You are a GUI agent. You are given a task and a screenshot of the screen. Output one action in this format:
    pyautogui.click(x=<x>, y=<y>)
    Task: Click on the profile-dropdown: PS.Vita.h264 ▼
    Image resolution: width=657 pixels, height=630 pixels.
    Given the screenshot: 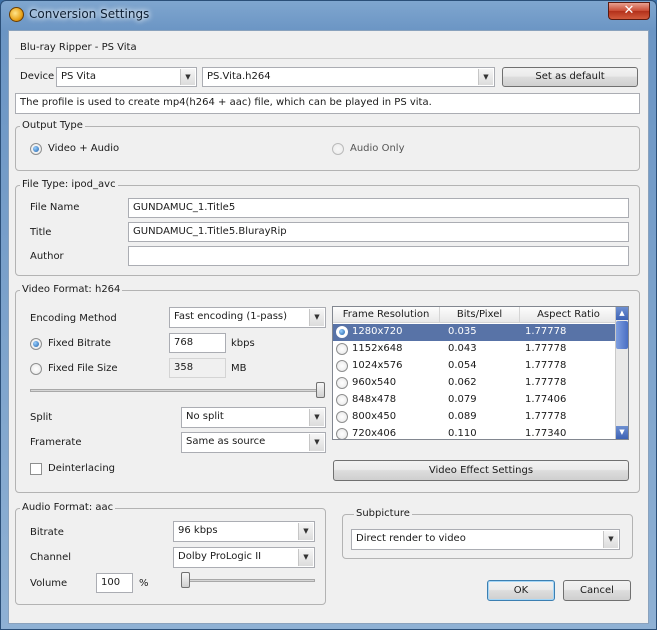 What is the action you would take?
    pyautogui.click(x=348, y=77)
    